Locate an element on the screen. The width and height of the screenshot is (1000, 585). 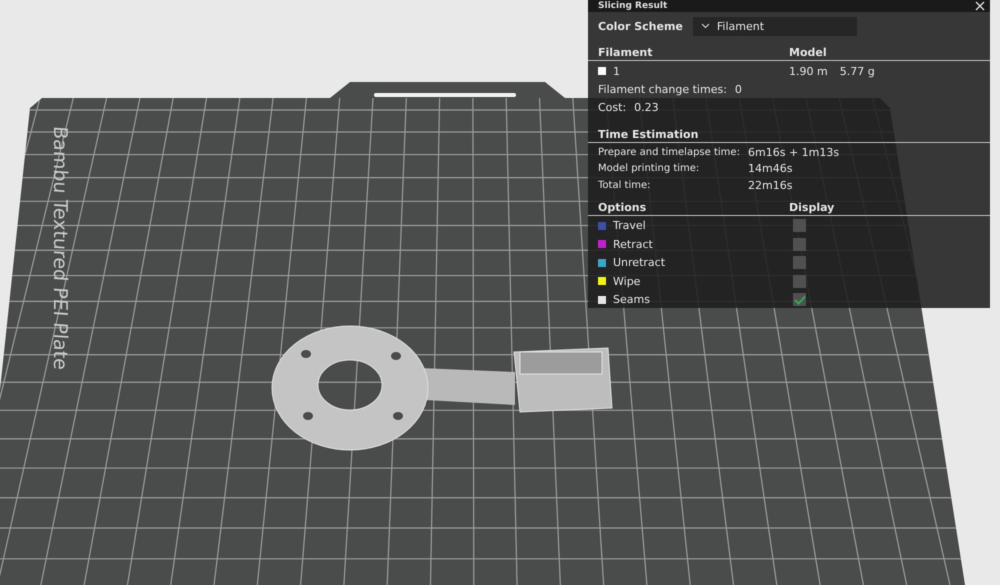
option-label: Wipe is located at coordinates (626, 281).